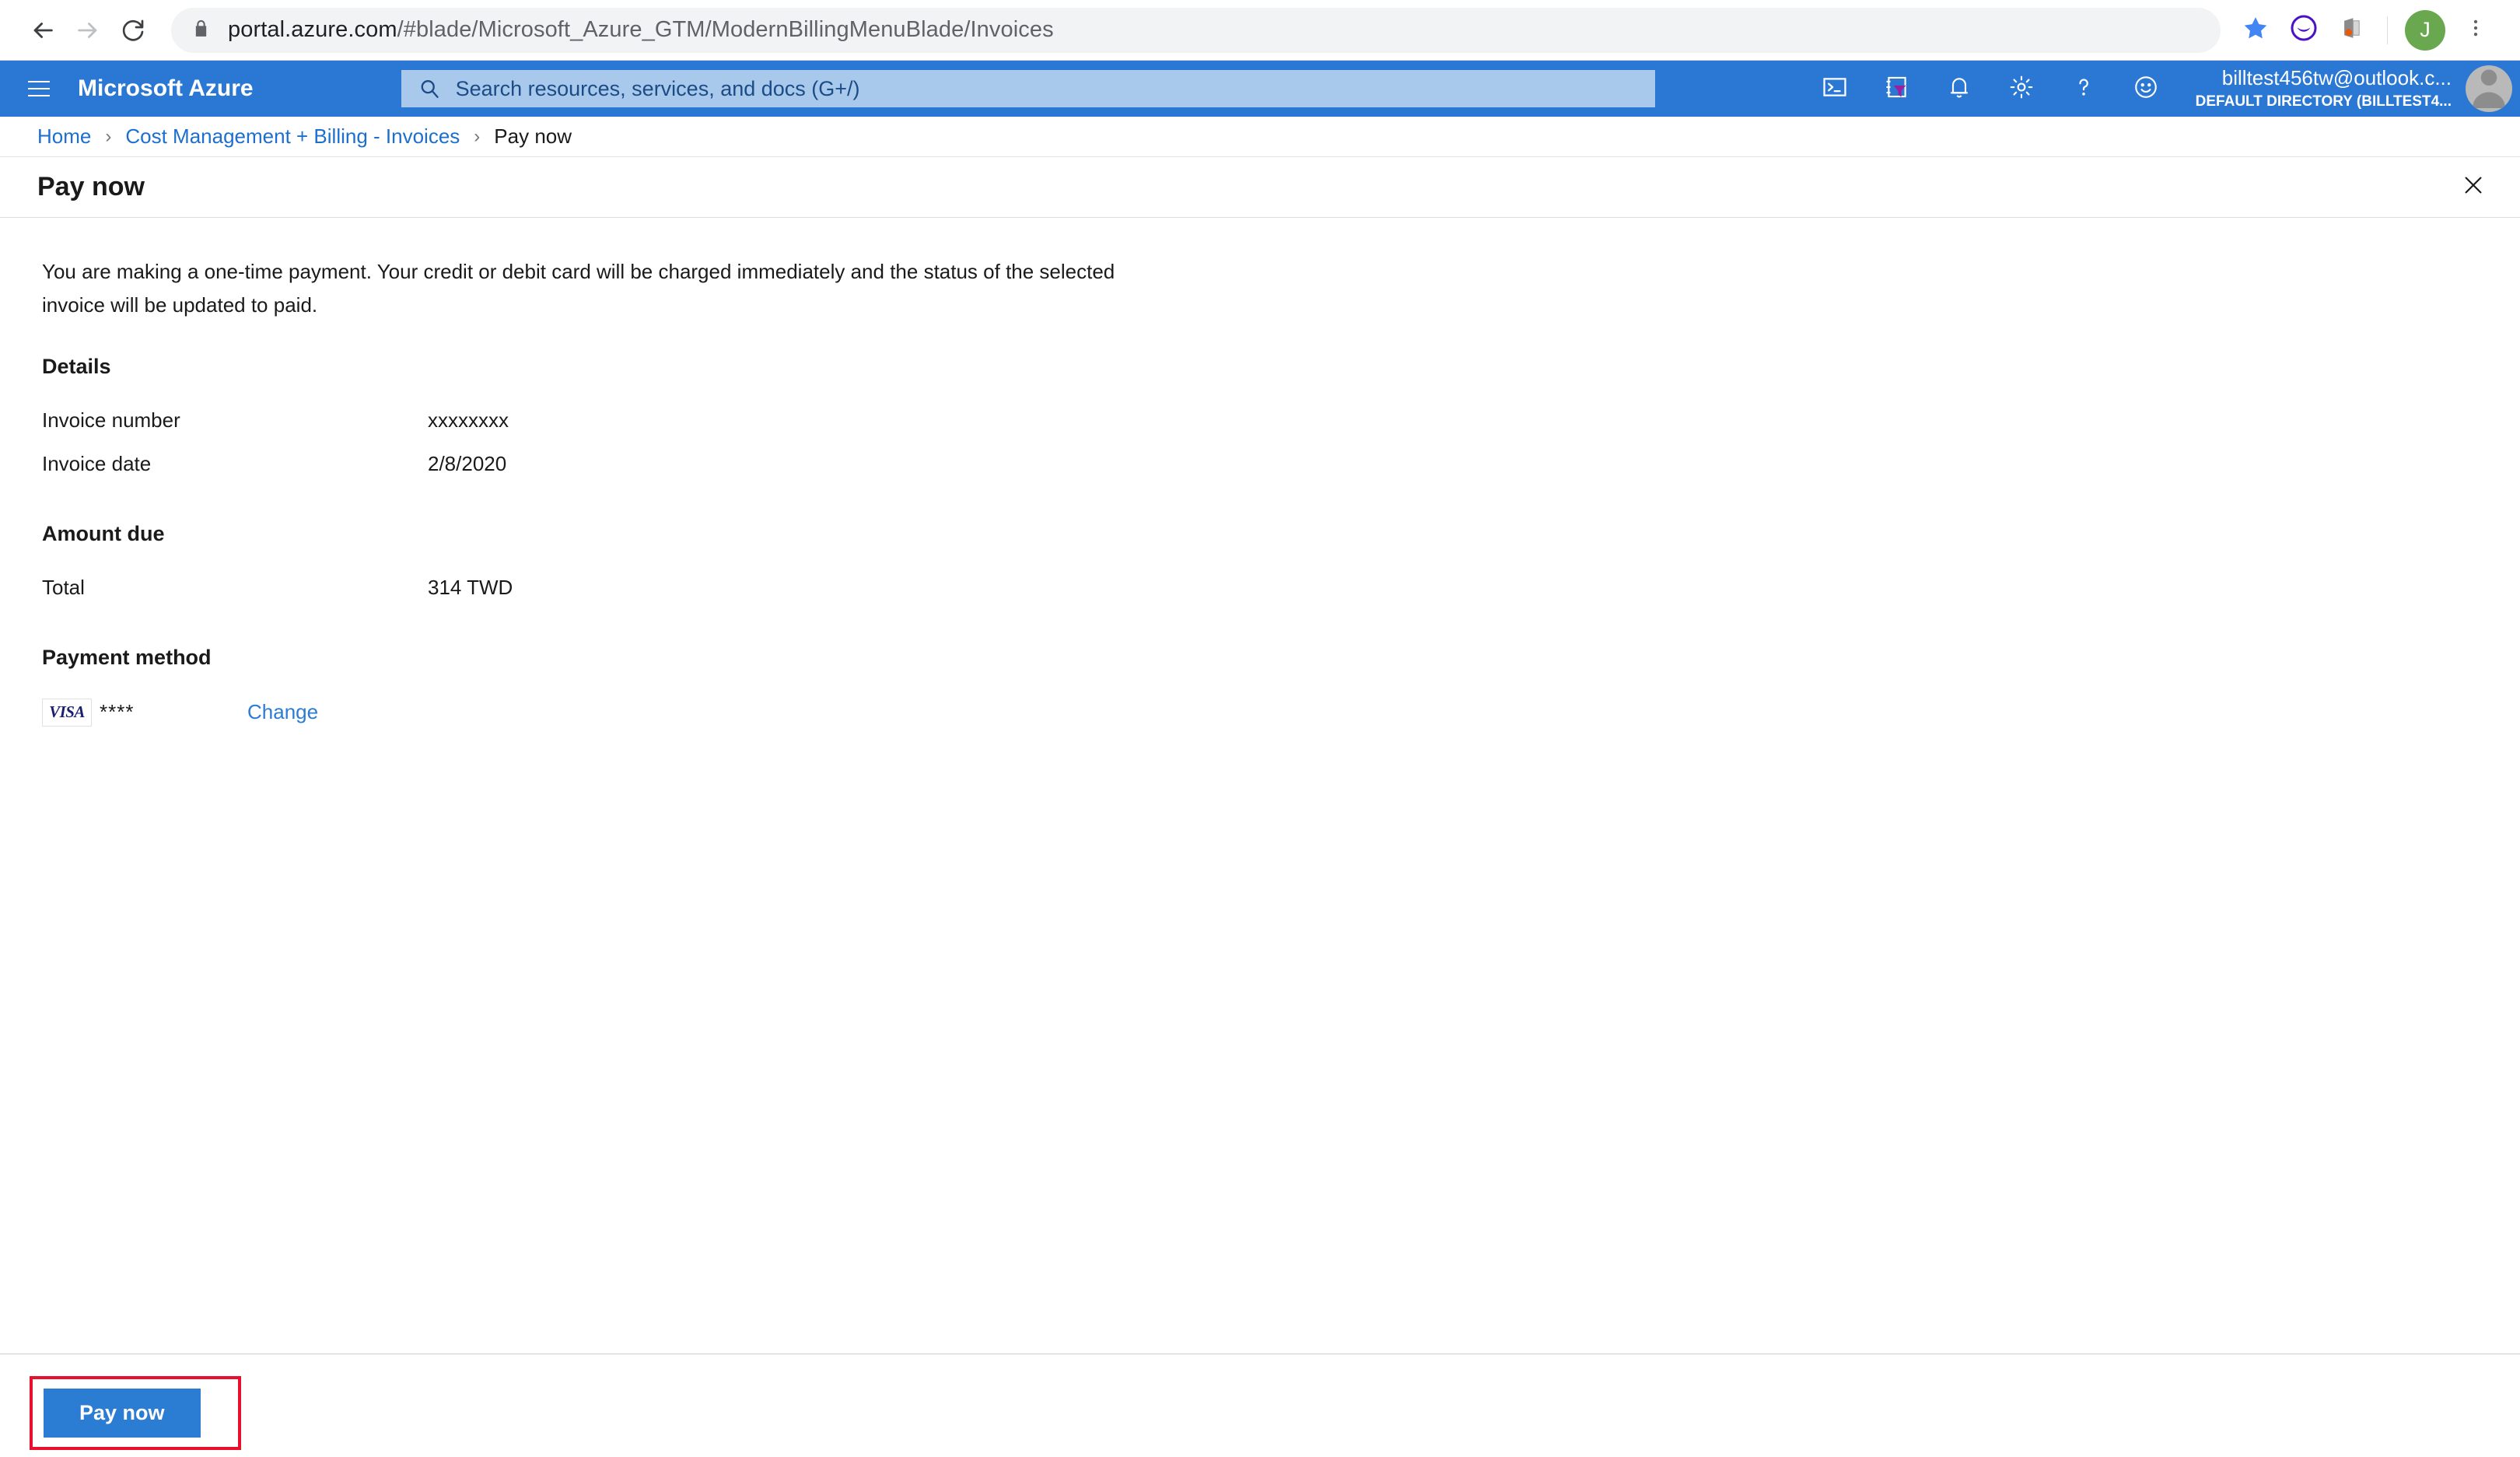 Image resolution: width=2520 pixels, height=1457 pixels. I want to click on cloud-shell-button, so click(1835, 89).